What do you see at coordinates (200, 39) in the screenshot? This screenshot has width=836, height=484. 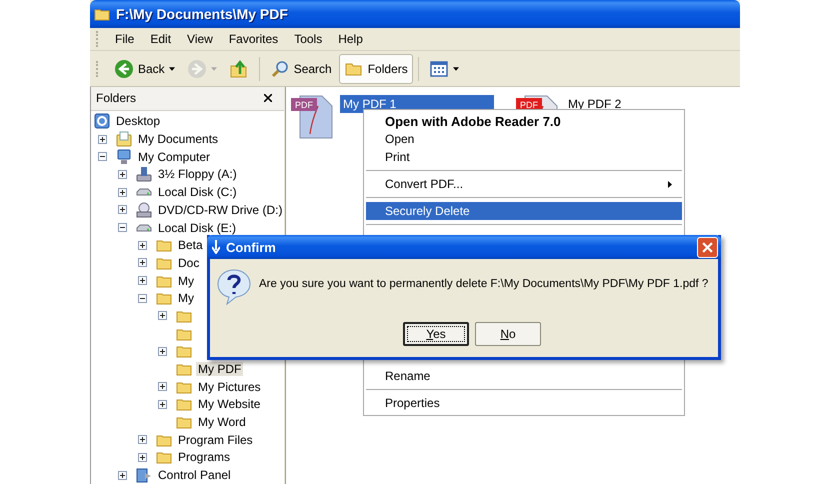 I see `menu-bar-item: View` at bounding box center [200, 39].